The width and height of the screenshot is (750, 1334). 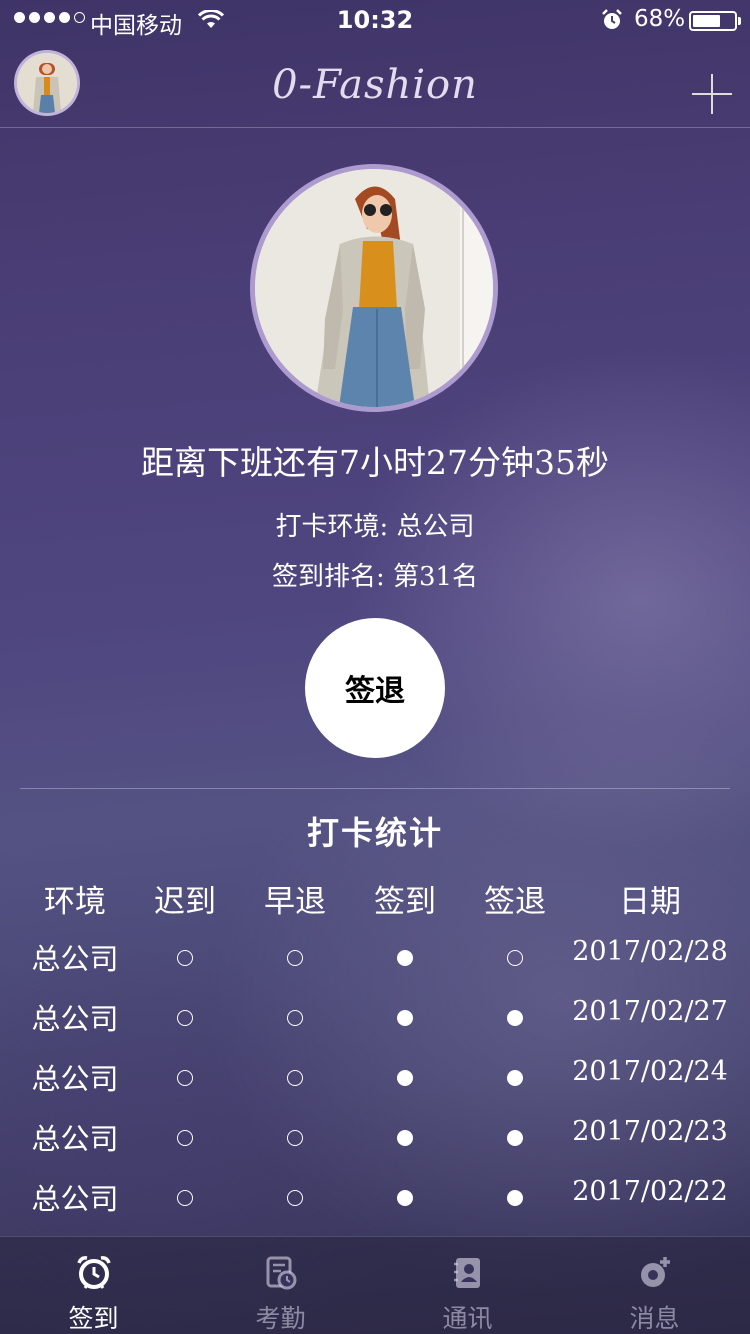 What do you see at coordinates (375, 788) in the screenshot?
I see `divider` at bounding box center [375, 788].